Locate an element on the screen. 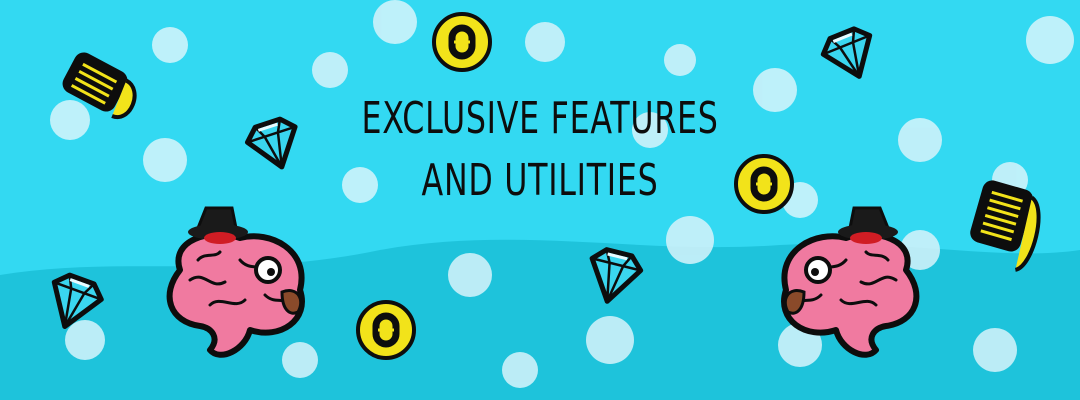  title-line-1: Exclusive features is located at coordinates (540, 118).